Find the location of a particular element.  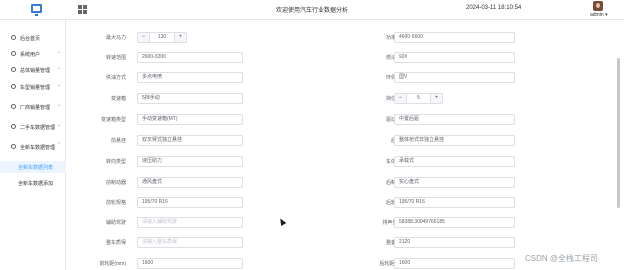

stepper-value: 130 is located at coordinates (162, 37).